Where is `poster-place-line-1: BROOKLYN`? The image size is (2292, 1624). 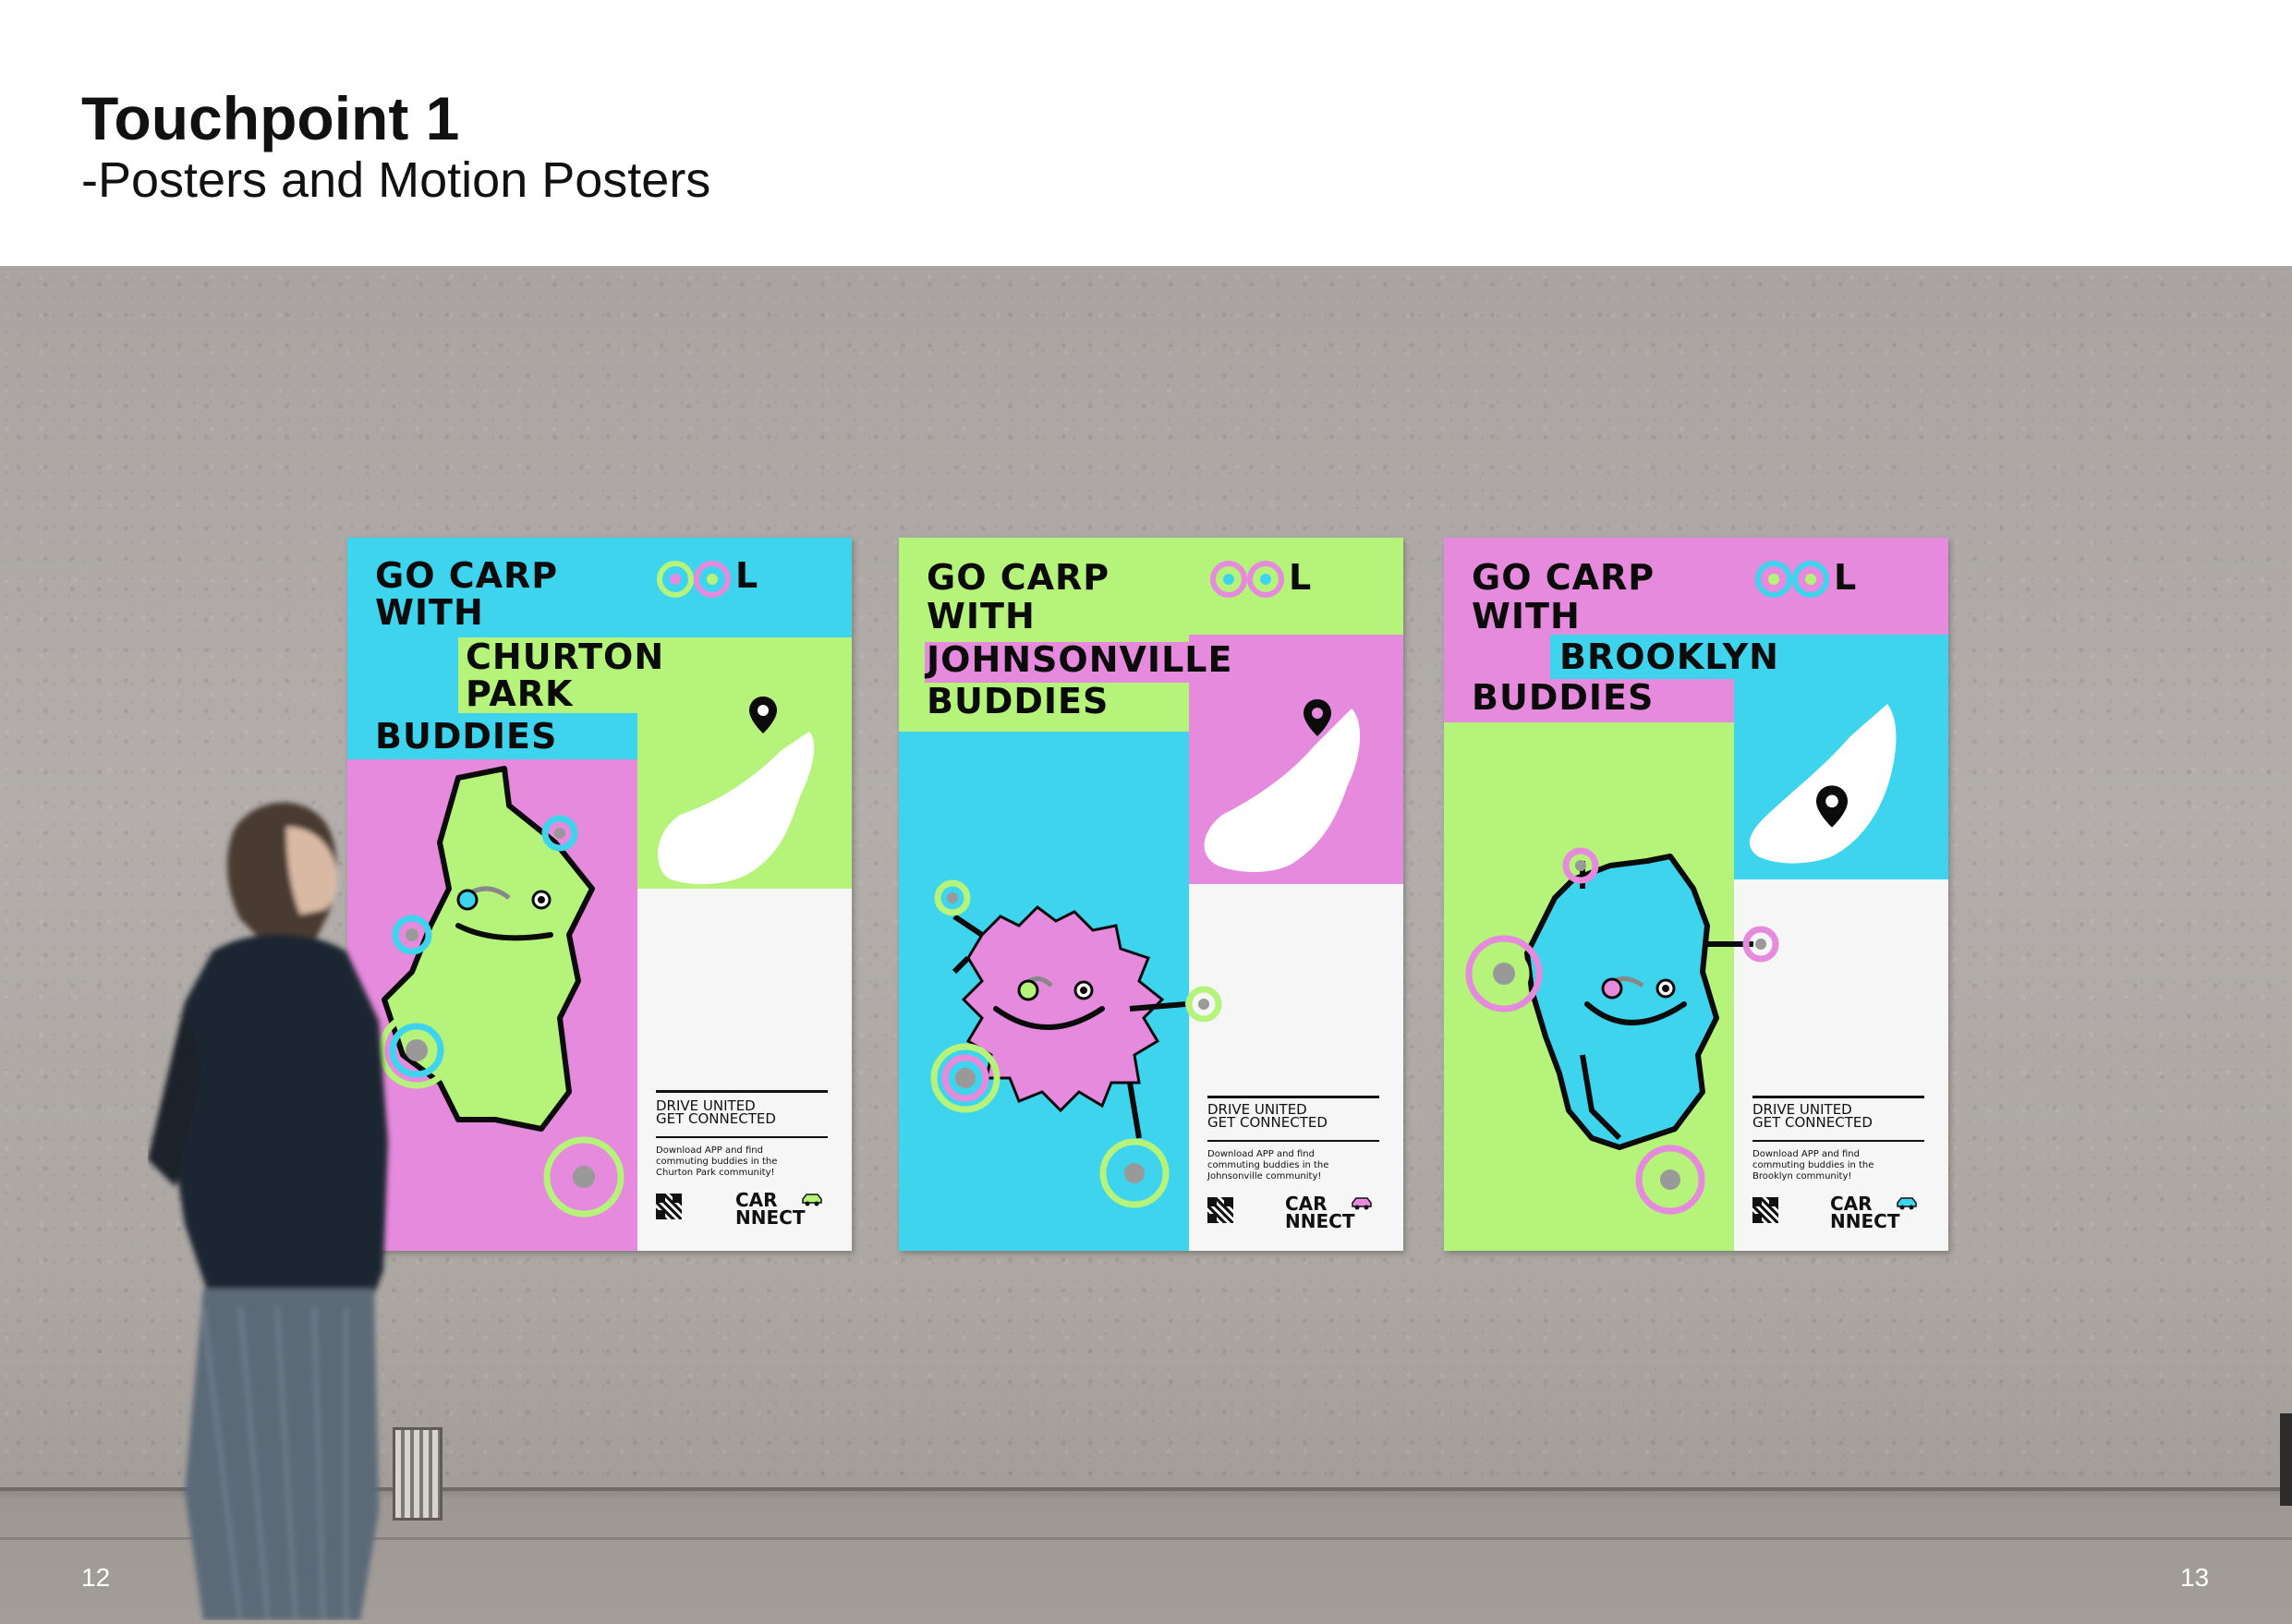
poster-place-line-1: BROOKLYN is located at coordinates (1669, 656).